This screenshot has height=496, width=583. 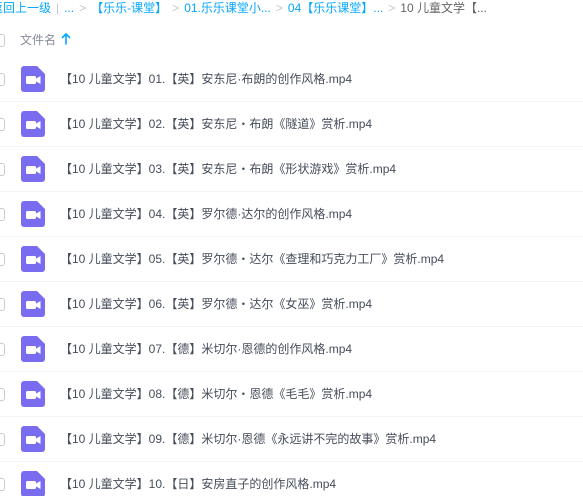 I want to click on list-header: 文件名, so click(x=291, y=40).